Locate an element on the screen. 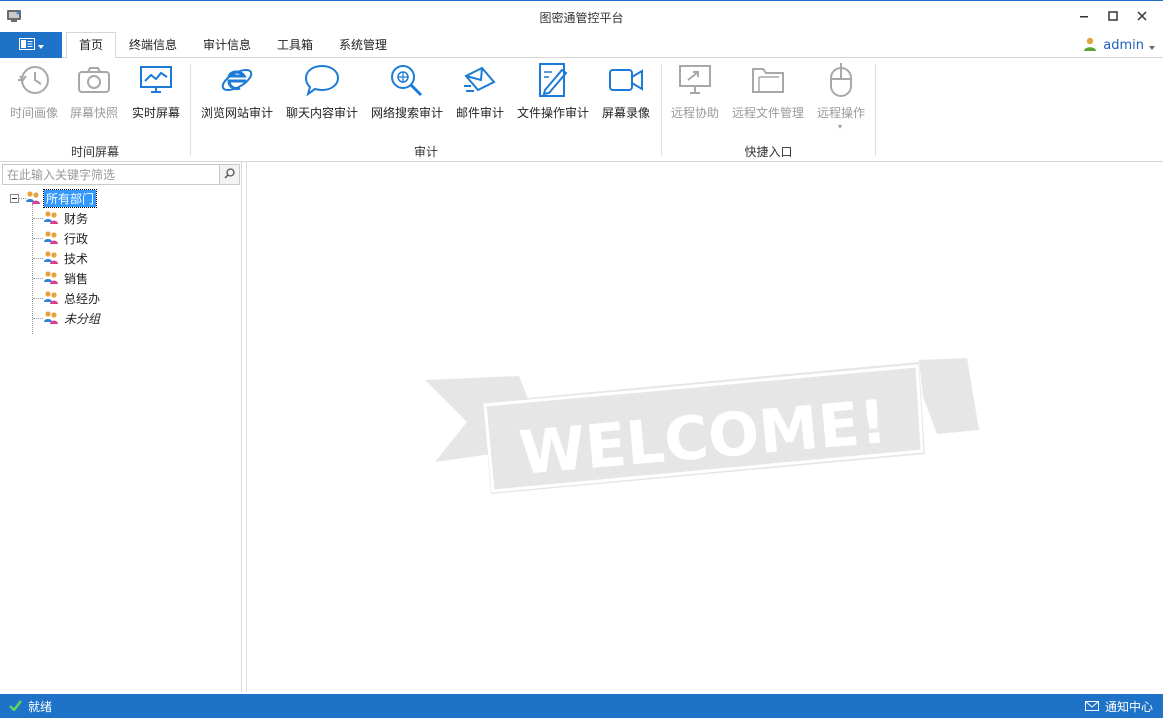  monitor-chart-icon is located at coordinates (156, 80).